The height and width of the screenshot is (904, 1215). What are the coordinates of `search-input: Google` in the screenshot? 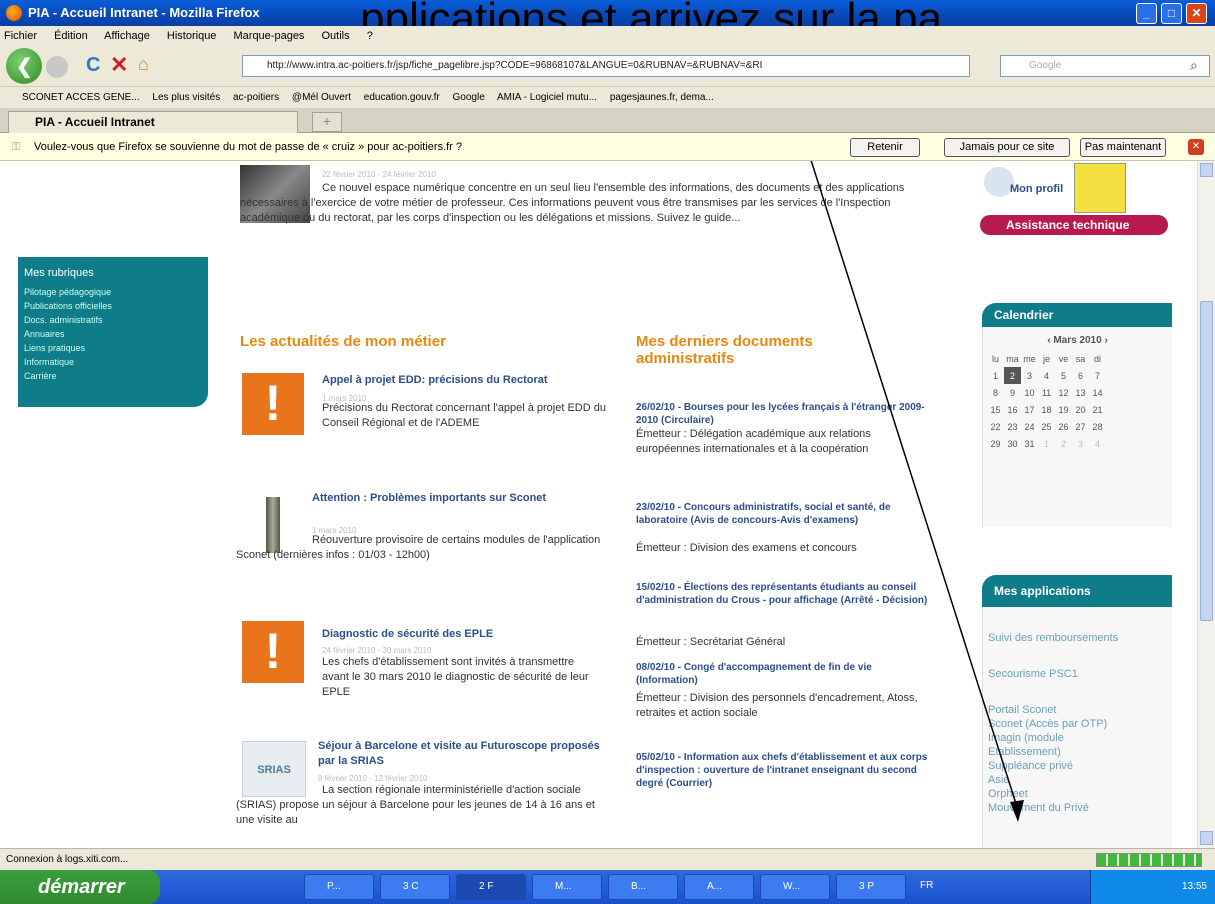 It's located at (1105, 66).